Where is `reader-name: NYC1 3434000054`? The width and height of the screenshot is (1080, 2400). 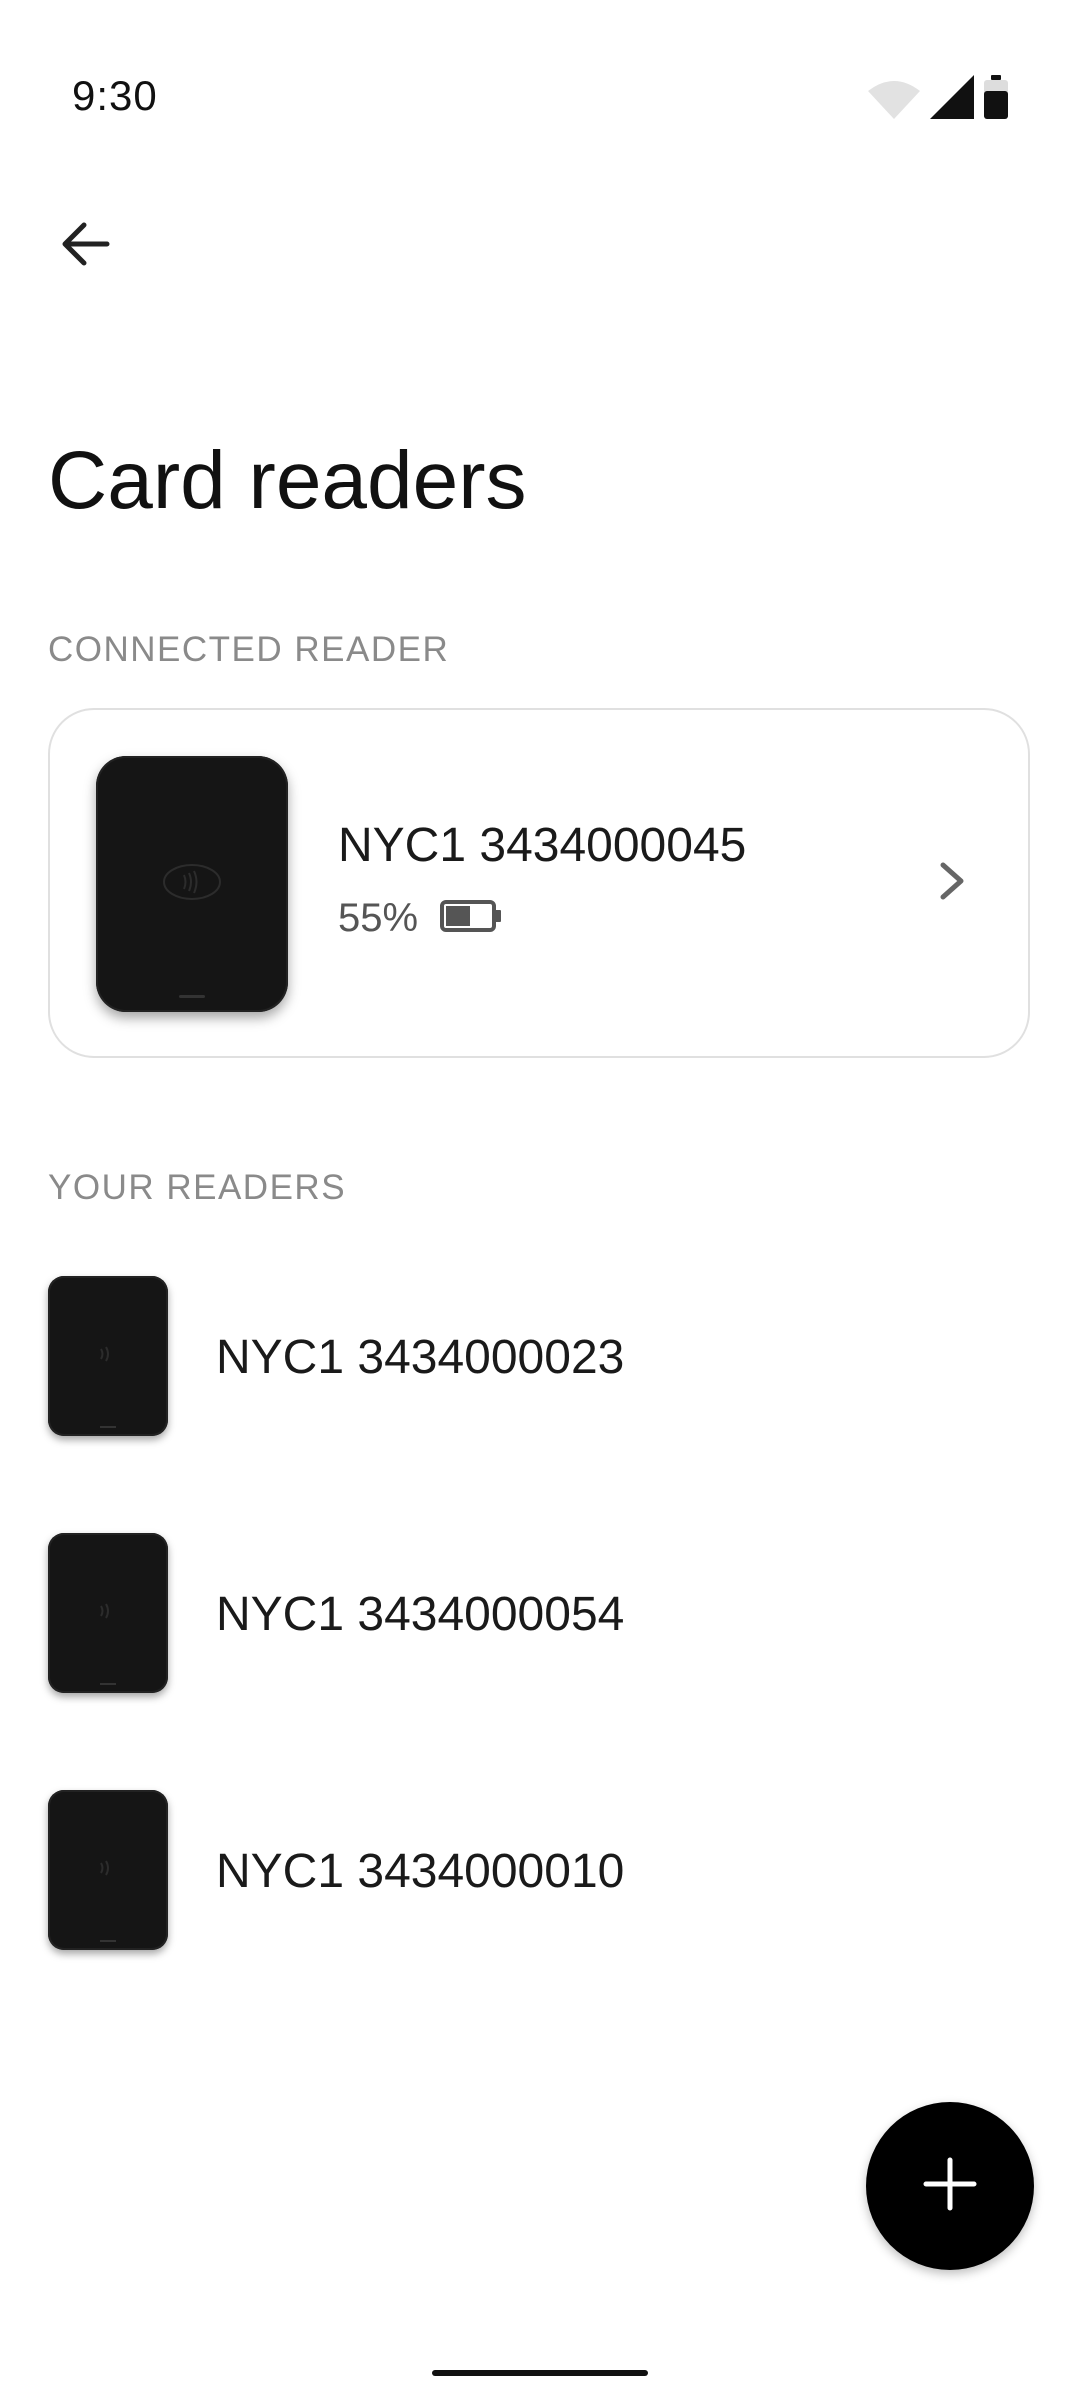 reader-name: NYC1 3434000054 is located at coordinates (420, 1614).